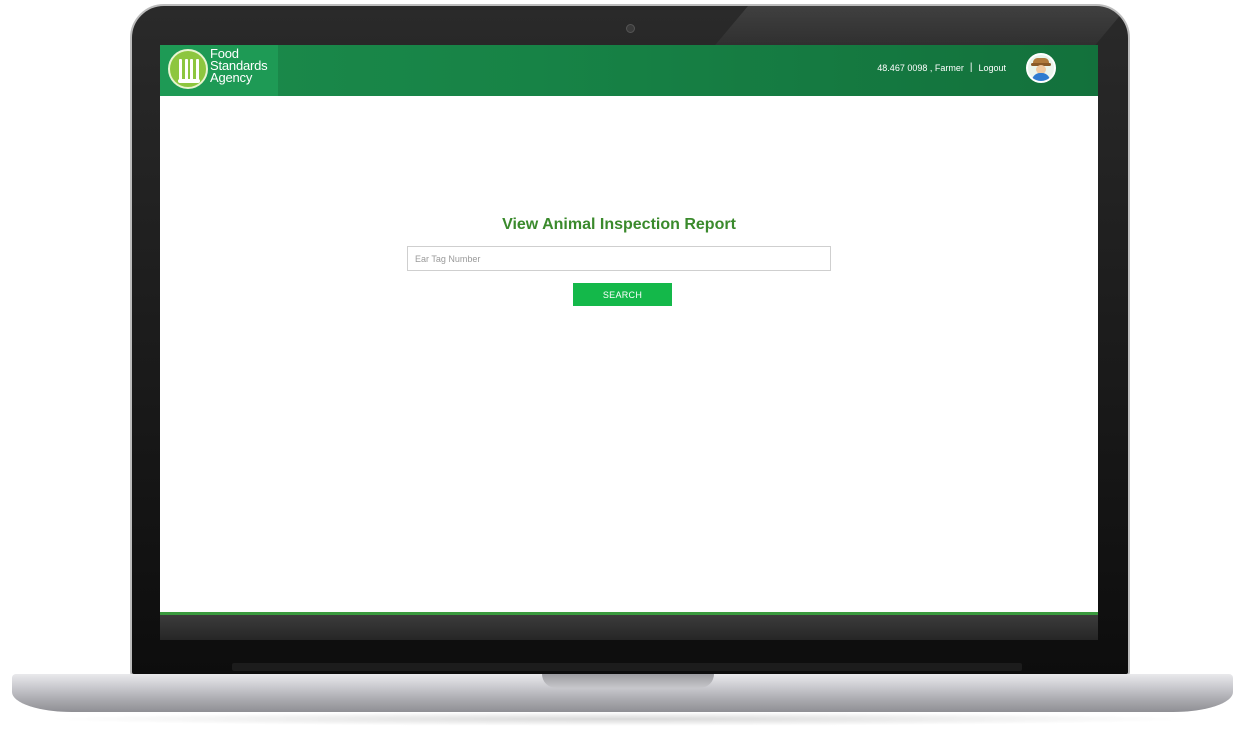 The height and width of the screenshot is (739, 1233). What do you see at coordinates (628, 681) in the screenshot?
I see `base-notch` at bounding box center [628, 681].